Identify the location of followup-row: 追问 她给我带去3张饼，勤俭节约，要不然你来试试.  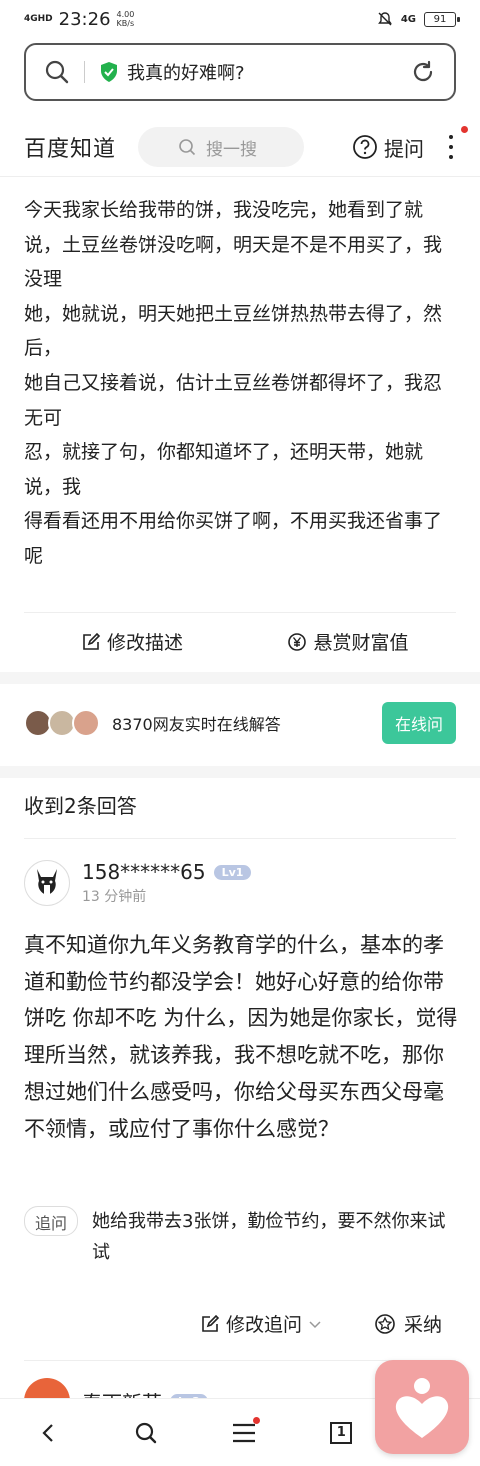
(242, 1237).